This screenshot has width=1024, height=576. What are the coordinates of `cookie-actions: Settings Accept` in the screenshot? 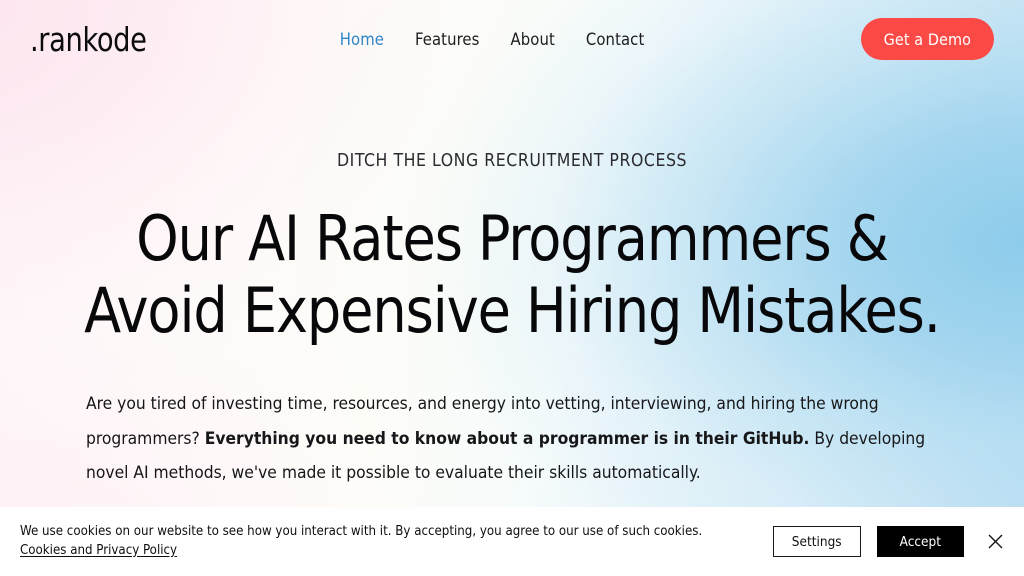 It's located at (890, 541).